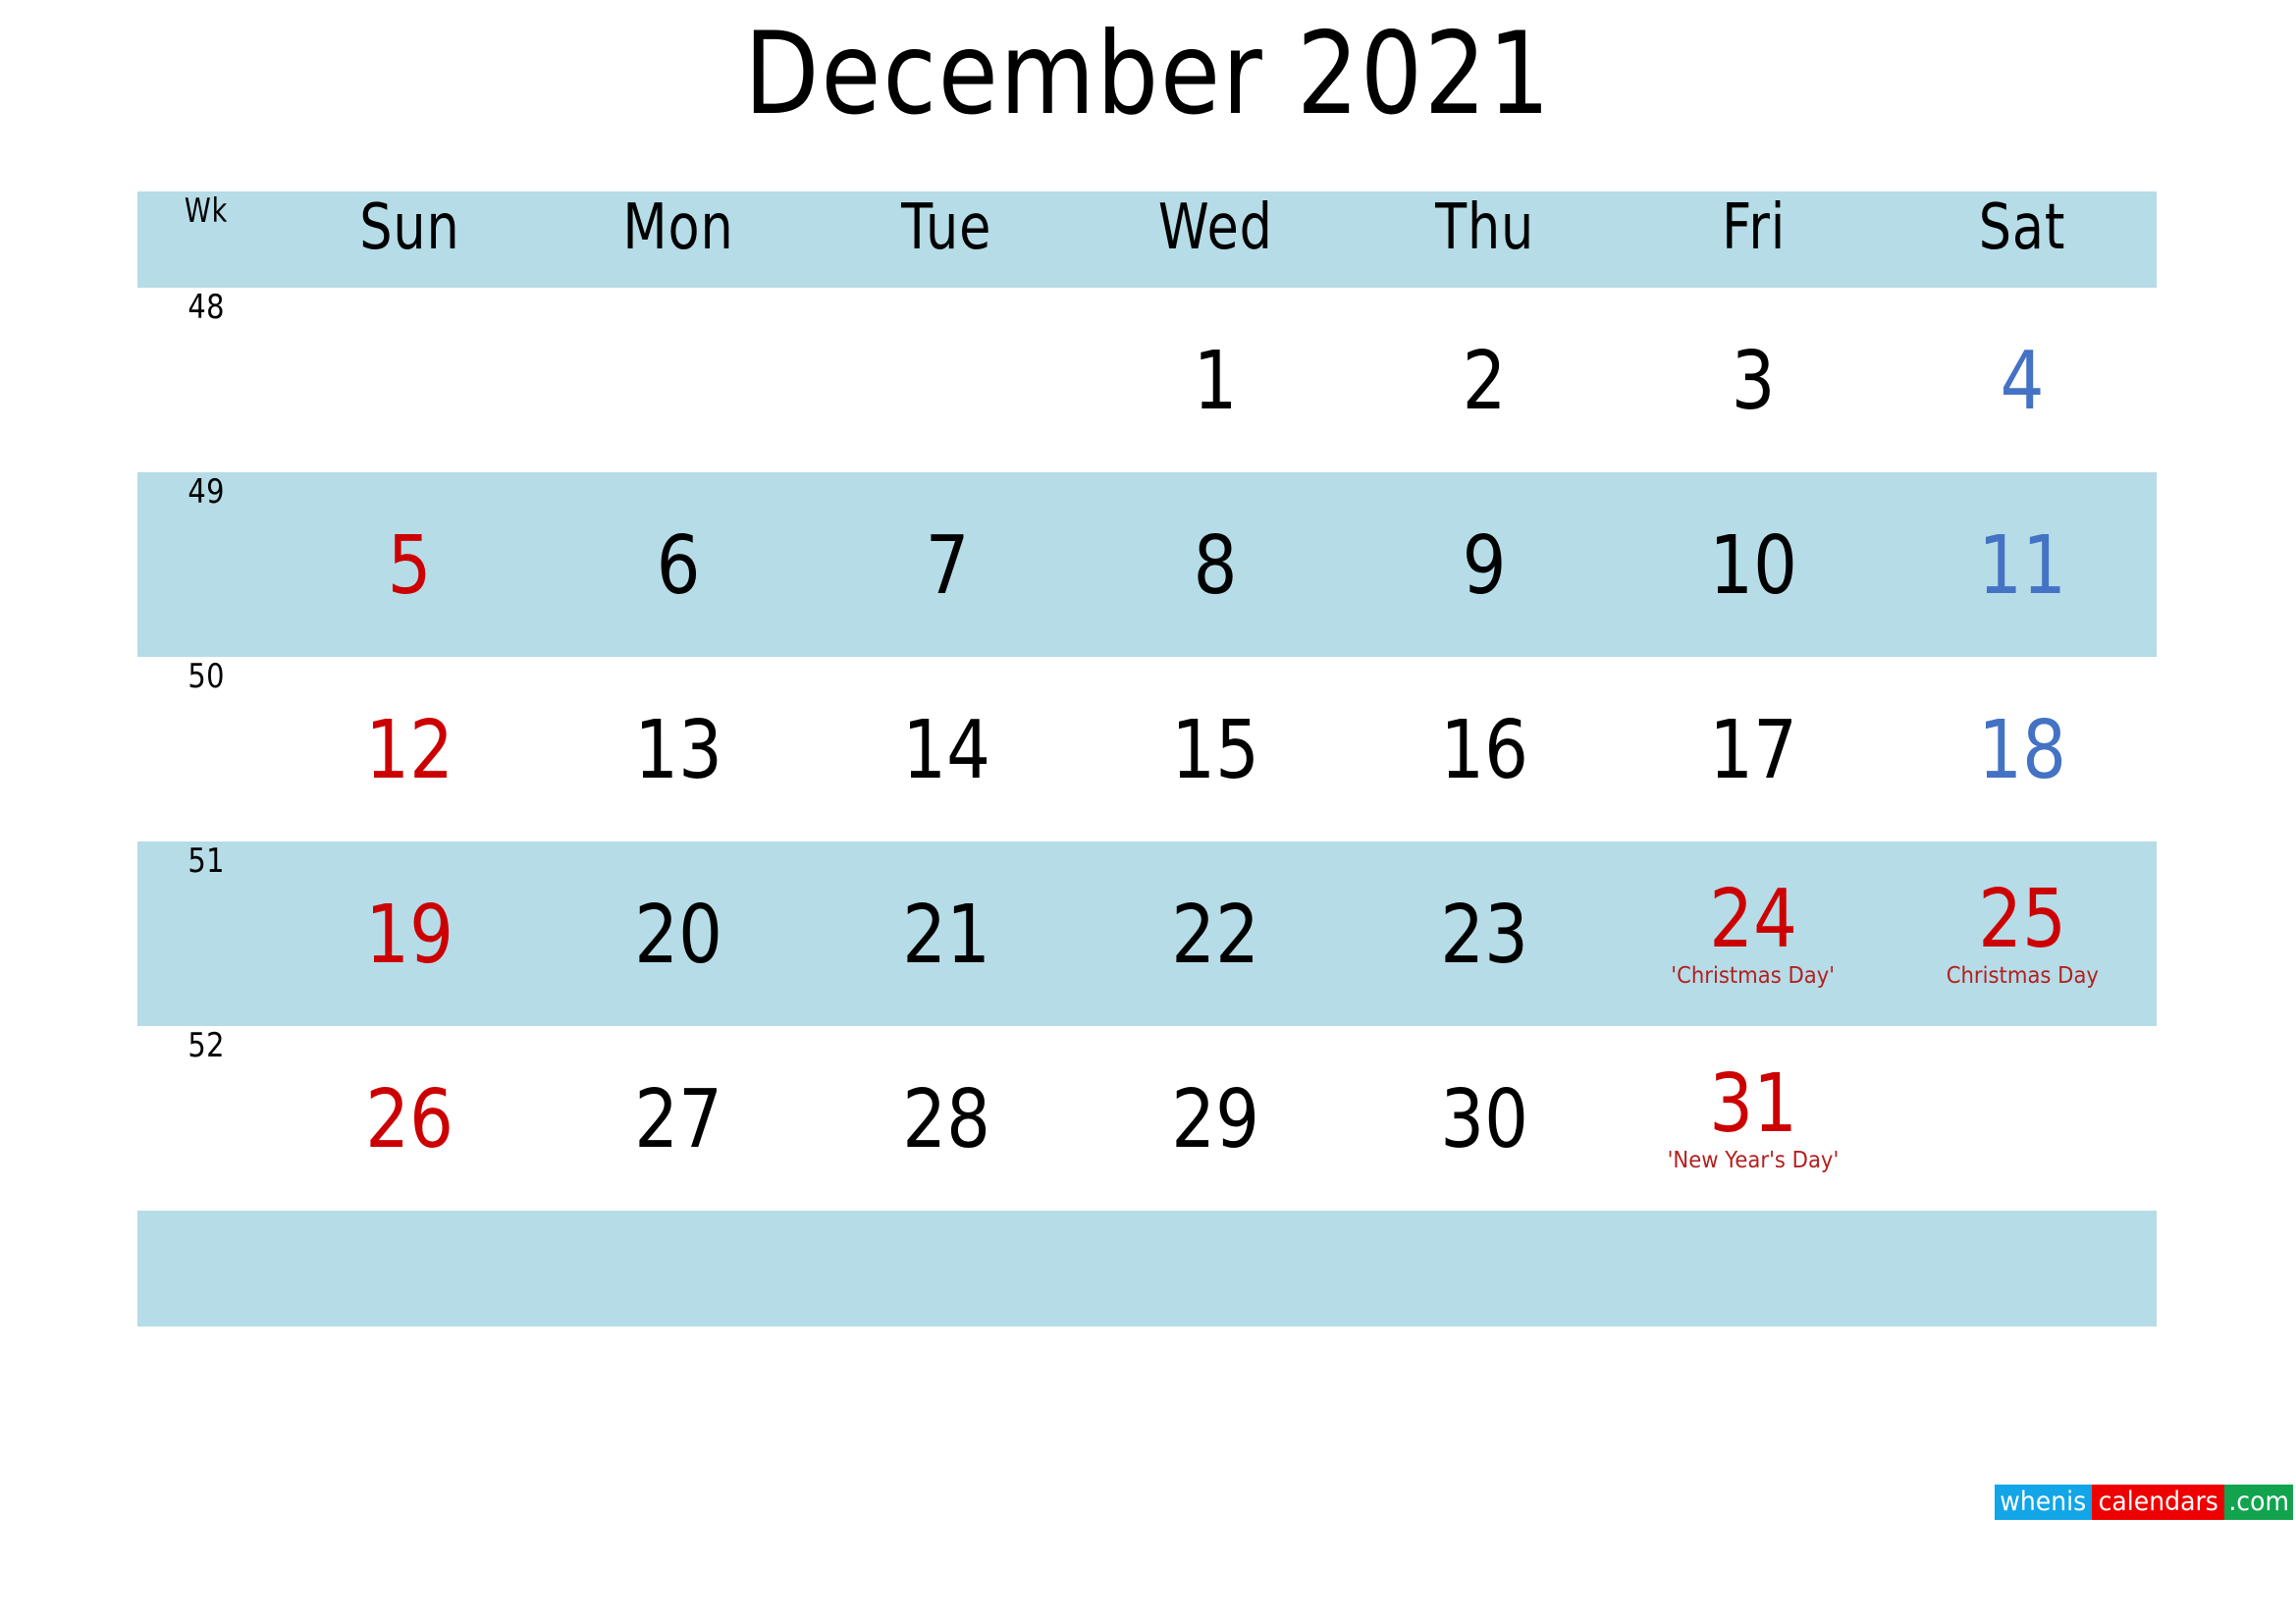 The height and width of the screenshot is (1624, 2296). I want to click on week-number-label: 49, so click(206, 492).